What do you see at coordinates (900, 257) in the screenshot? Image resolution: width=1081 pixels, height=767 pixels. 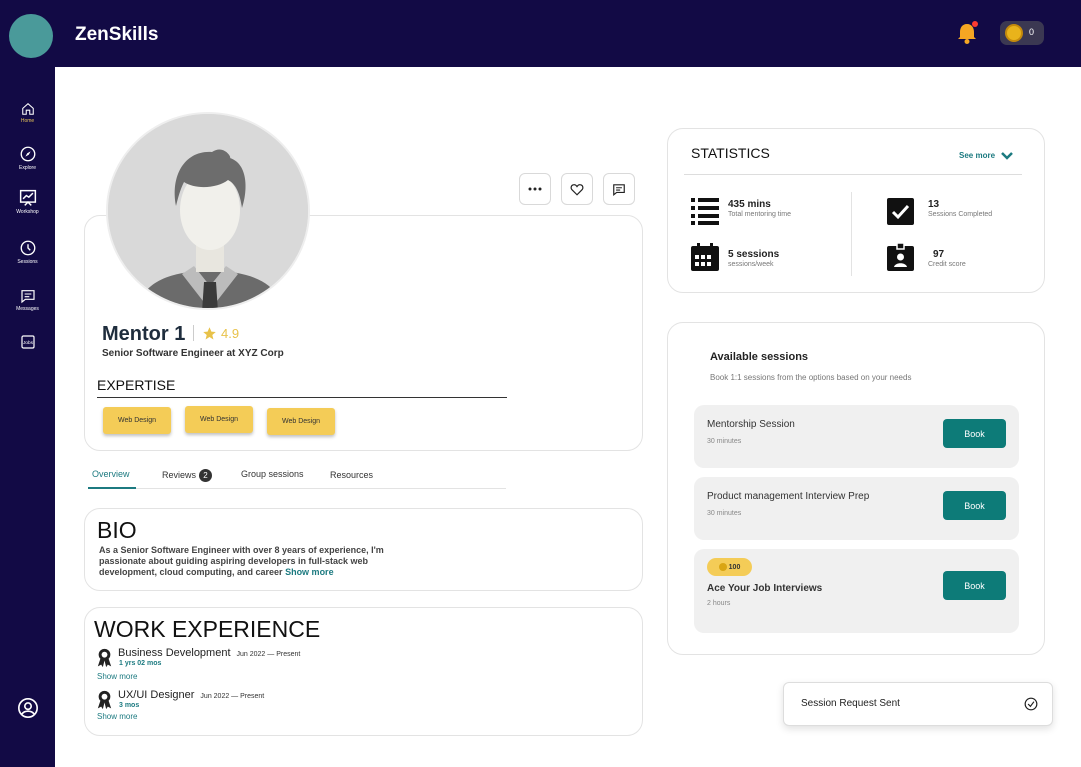 I see `id-badge-icon` at bounding box center [900, 257].